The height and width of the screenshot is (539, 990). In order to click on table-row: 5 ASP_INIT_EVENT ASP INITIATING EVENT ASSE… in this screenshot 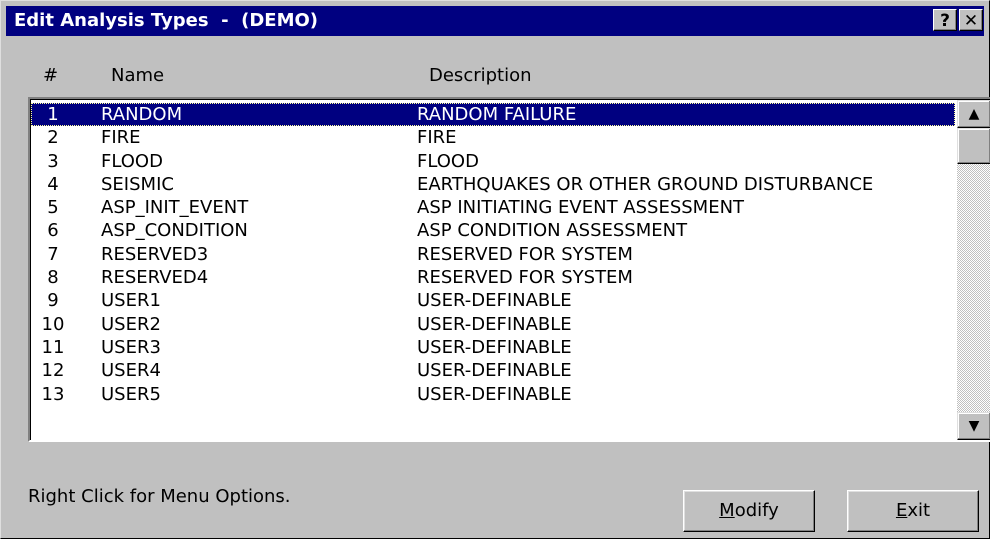, I will do `click(493, 207)`.